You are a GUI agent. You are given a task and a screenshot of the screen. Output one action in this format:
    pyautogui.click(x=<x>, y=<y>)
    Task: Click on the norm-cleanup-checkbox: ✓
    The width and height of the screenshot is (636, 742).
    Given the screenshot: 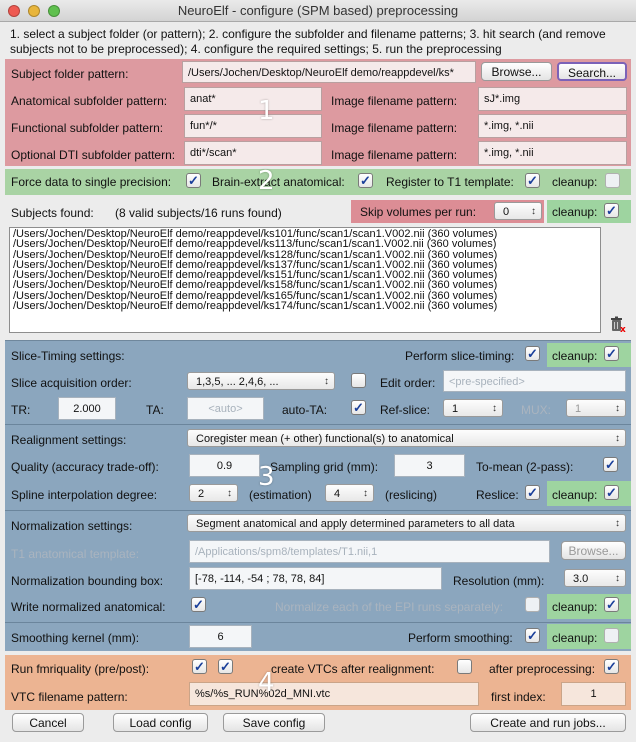 What is the action you would take?
    pyautogui.click(x=611, y=604)
    